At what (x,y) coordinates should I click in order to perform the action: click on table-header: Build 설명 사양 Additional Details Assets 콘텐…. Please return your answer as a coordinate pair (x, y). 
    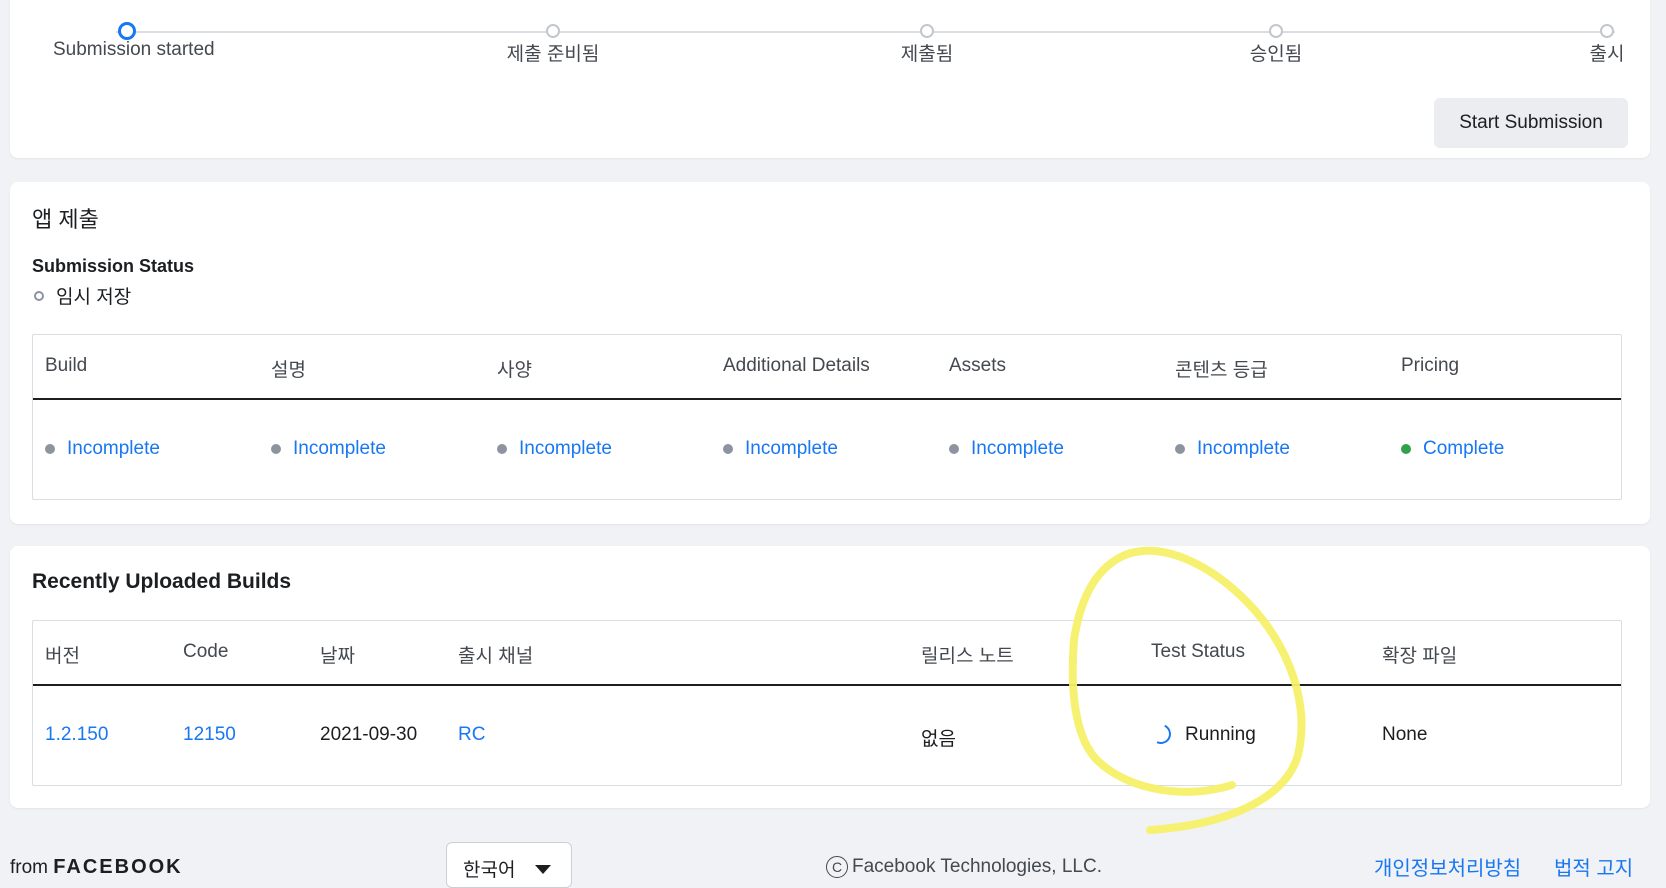
    Looking at the image, I should click on (827, 367).